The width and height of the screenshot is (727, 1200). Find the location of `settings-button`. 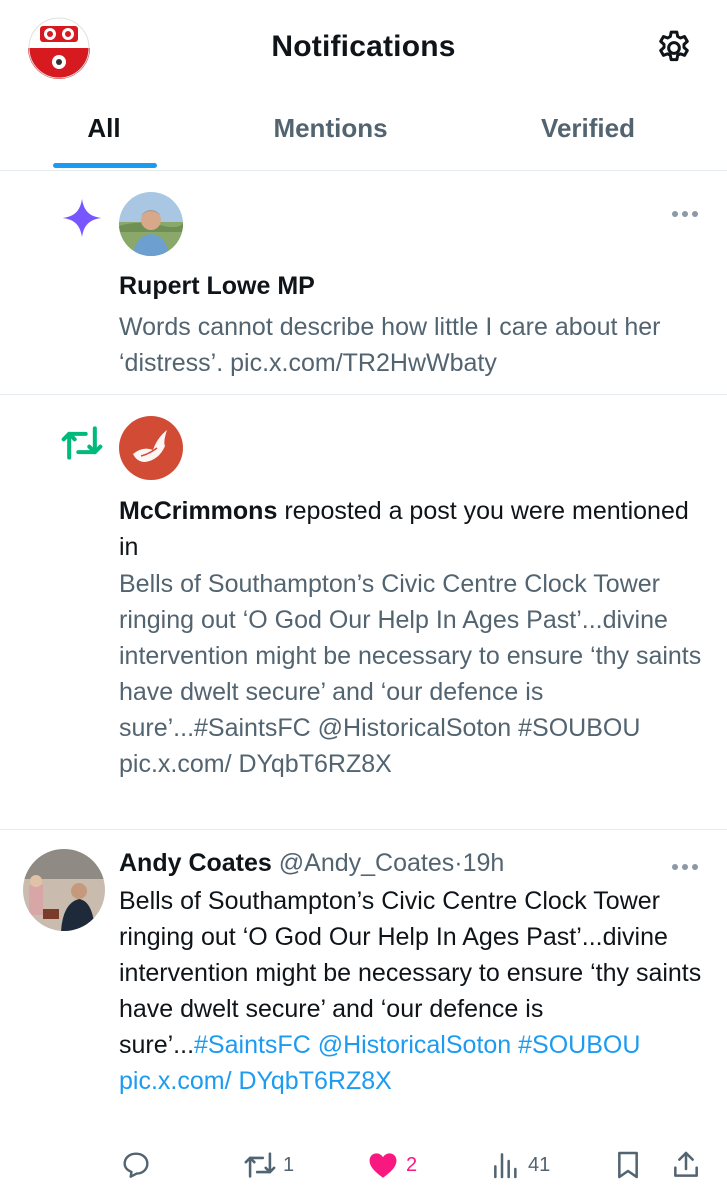

settings-button is located at coordinates (674, 48).